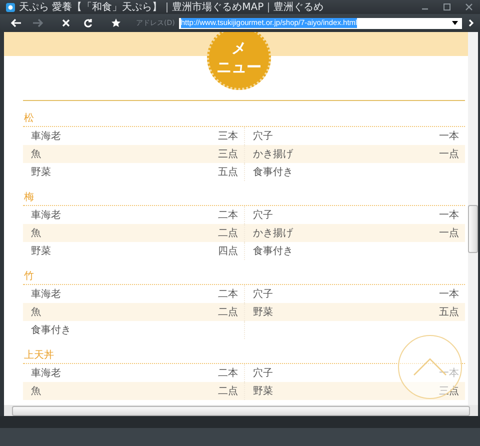  Describe the element at coordinates (228, 154) in the screenshot. I see `item-quantity: 三点` at that location.